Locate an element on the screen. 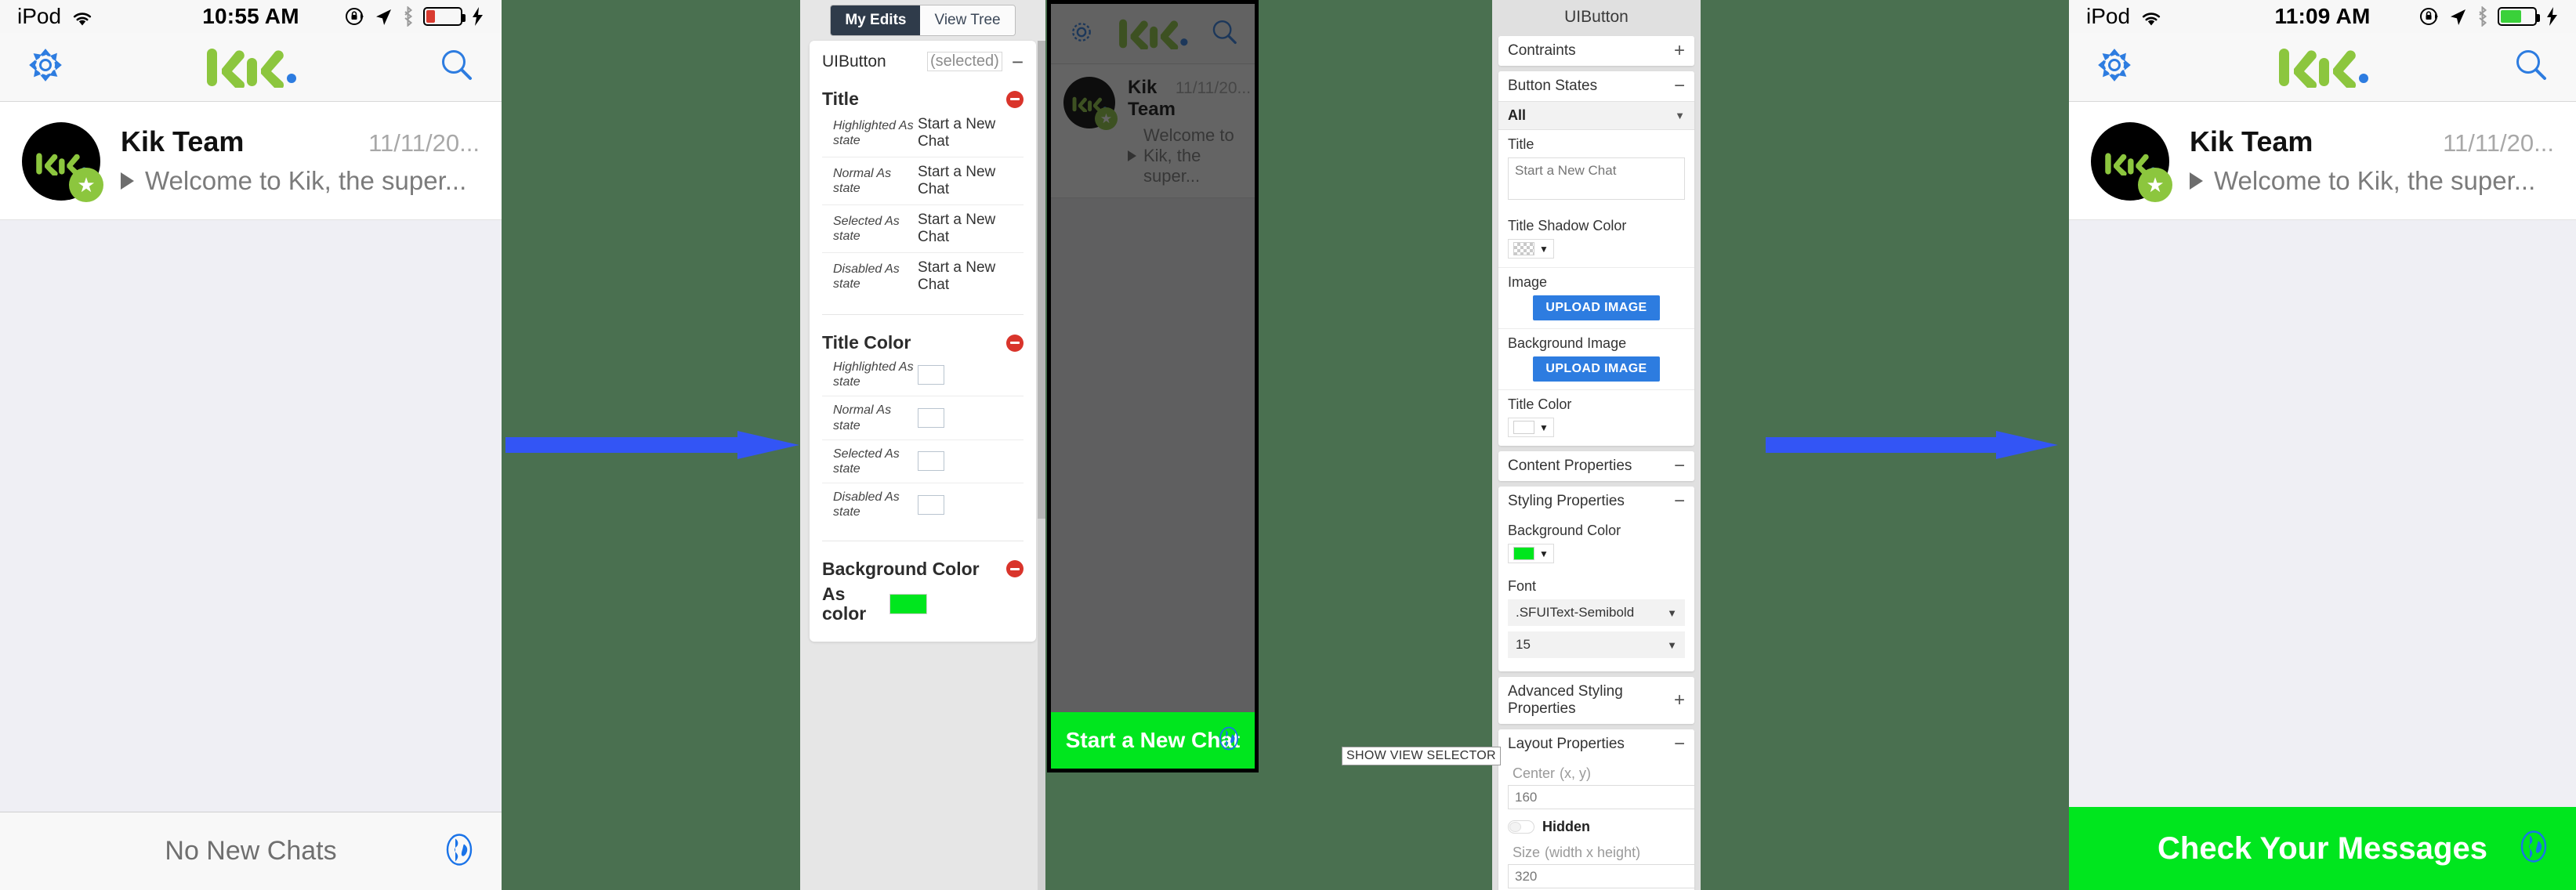 Image resolution: width=2576 pixels, height=890 pixels. editor-scrollbar is located at coordinates (1041, 465).